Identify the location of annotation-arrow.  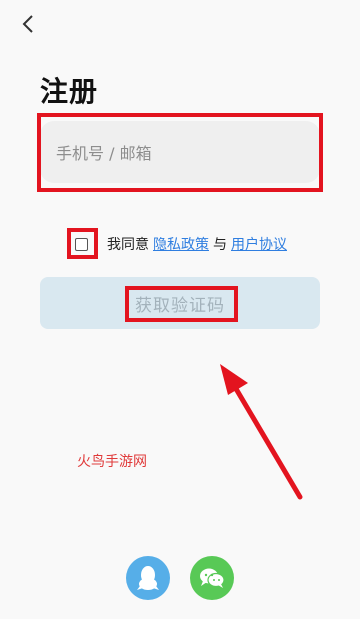
(261, 432).